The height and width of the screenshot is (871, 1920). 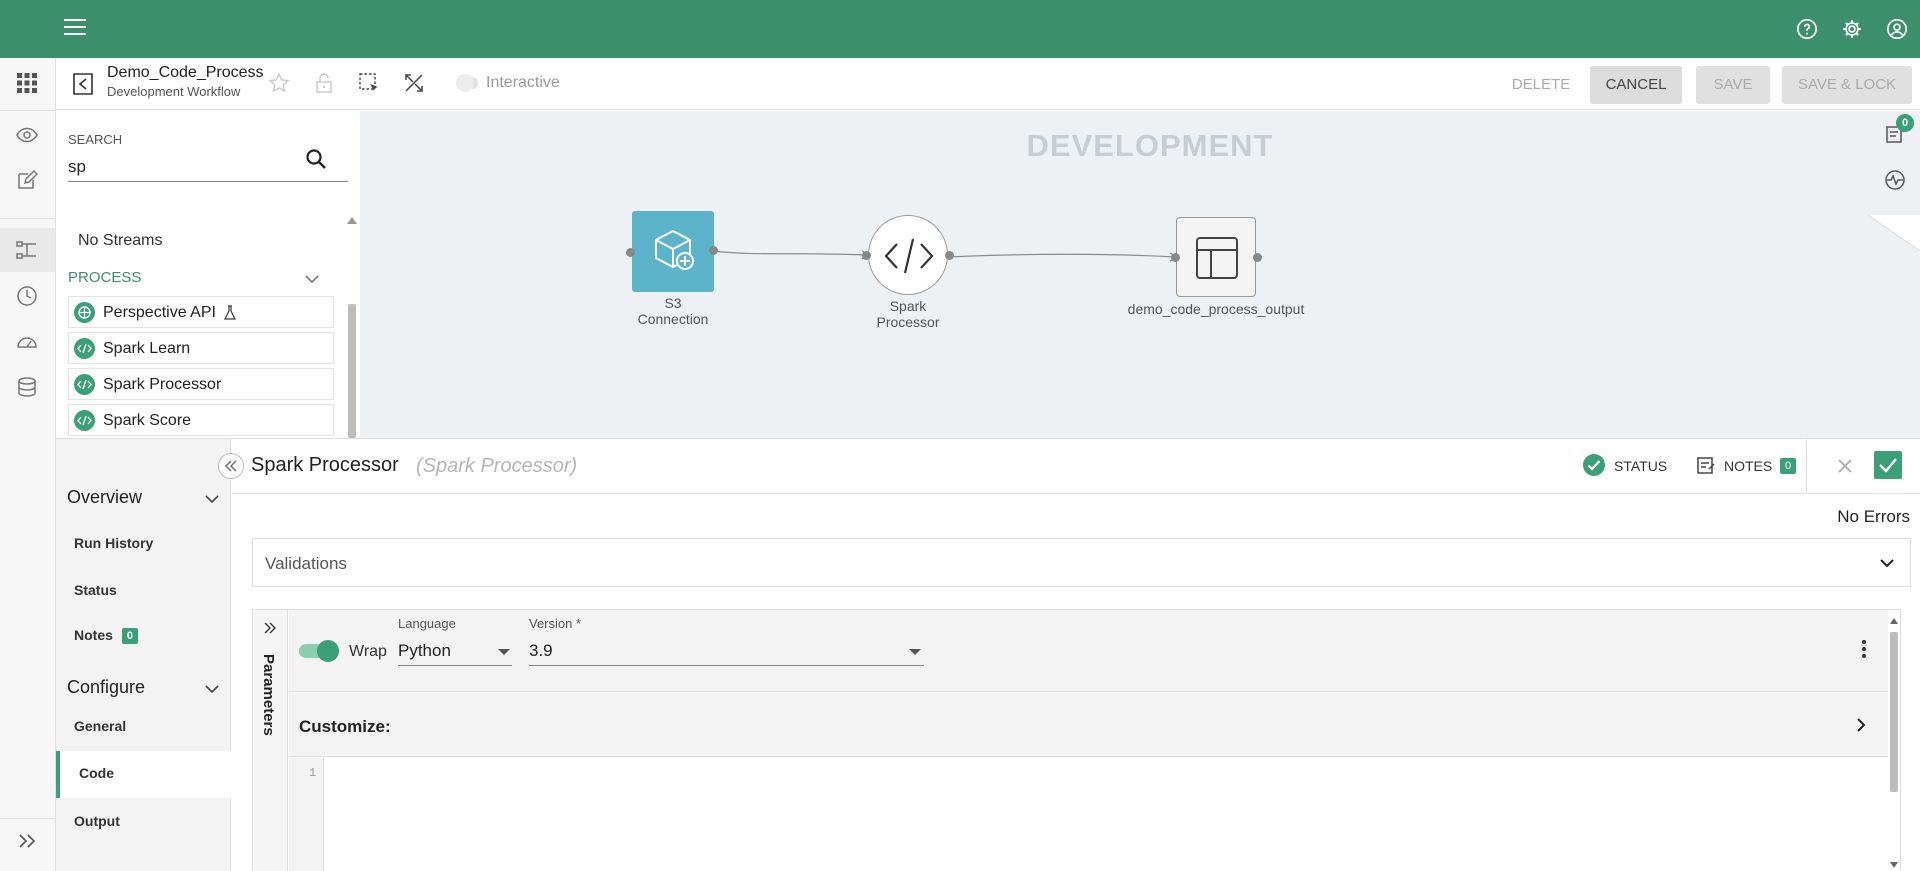 What do you see at coordinates (316, 159) in the screenshot?
I see `search-icon` at bounding box center [316, 159].